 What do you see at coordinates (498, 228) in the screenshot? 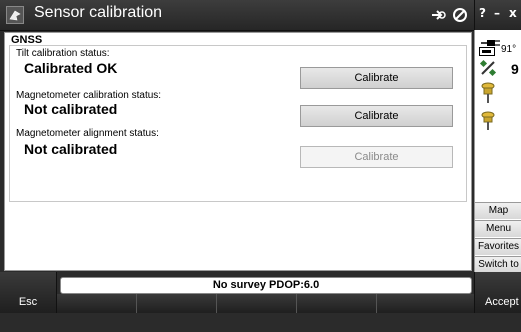
I see `menu-button: Menu` at bounding box center [498, 228].